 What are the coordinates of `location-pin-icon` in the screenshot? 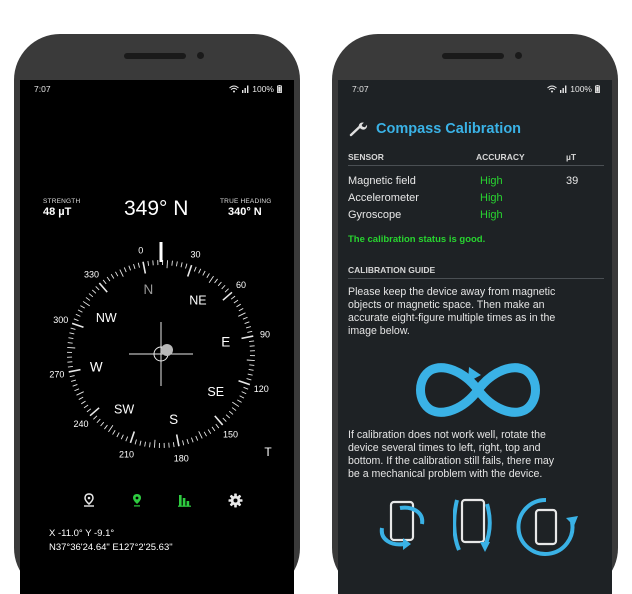 It's located at (89, 500).